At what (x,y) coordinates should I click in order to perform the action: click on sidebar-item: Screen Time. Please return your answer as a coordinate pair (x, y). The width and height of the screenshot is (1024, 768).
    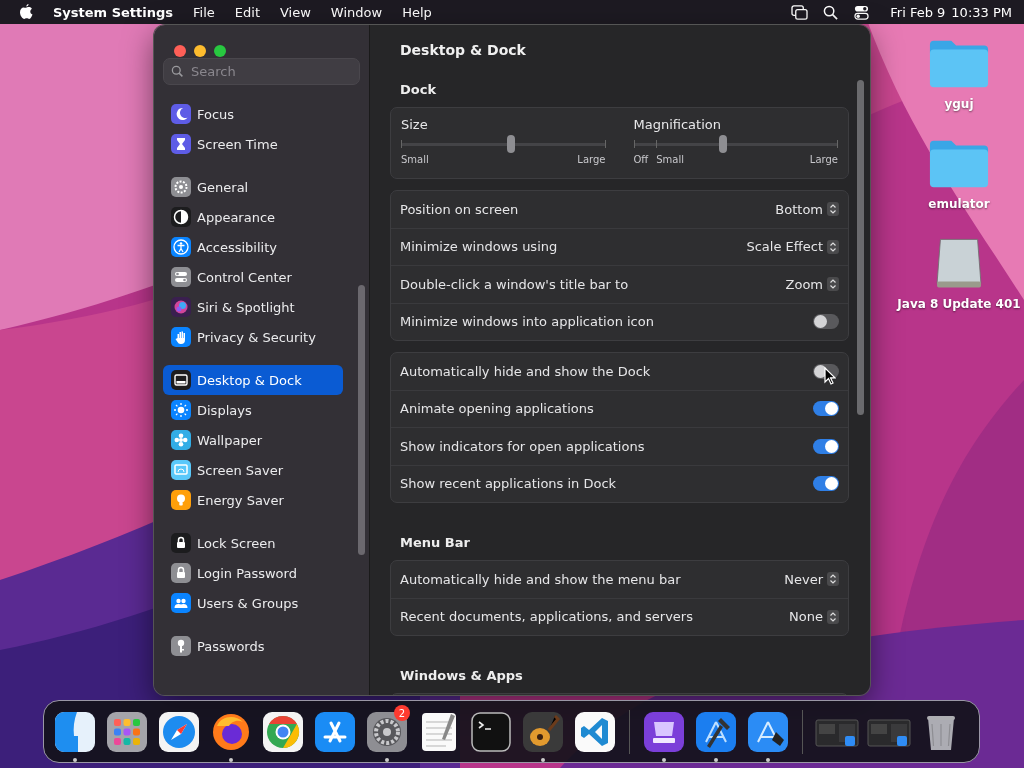
    Looking at the image, I should click on (253, 144).